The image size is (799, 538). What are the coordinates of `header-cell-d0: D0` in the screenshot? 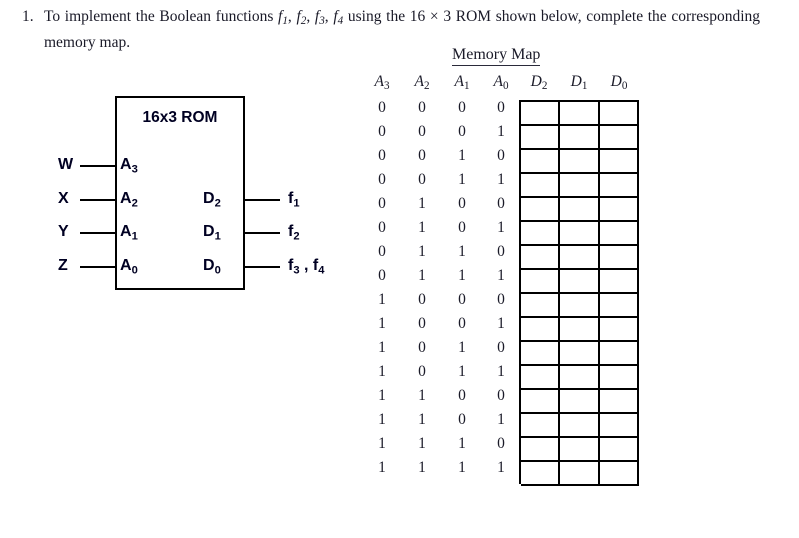 It's located at (619, 83).